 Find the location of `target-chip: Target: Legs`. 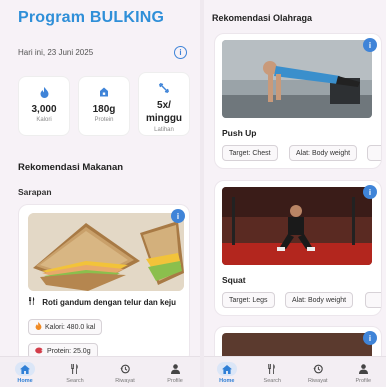

target-chip: Target: Legs is located at coordinates (248, 300).